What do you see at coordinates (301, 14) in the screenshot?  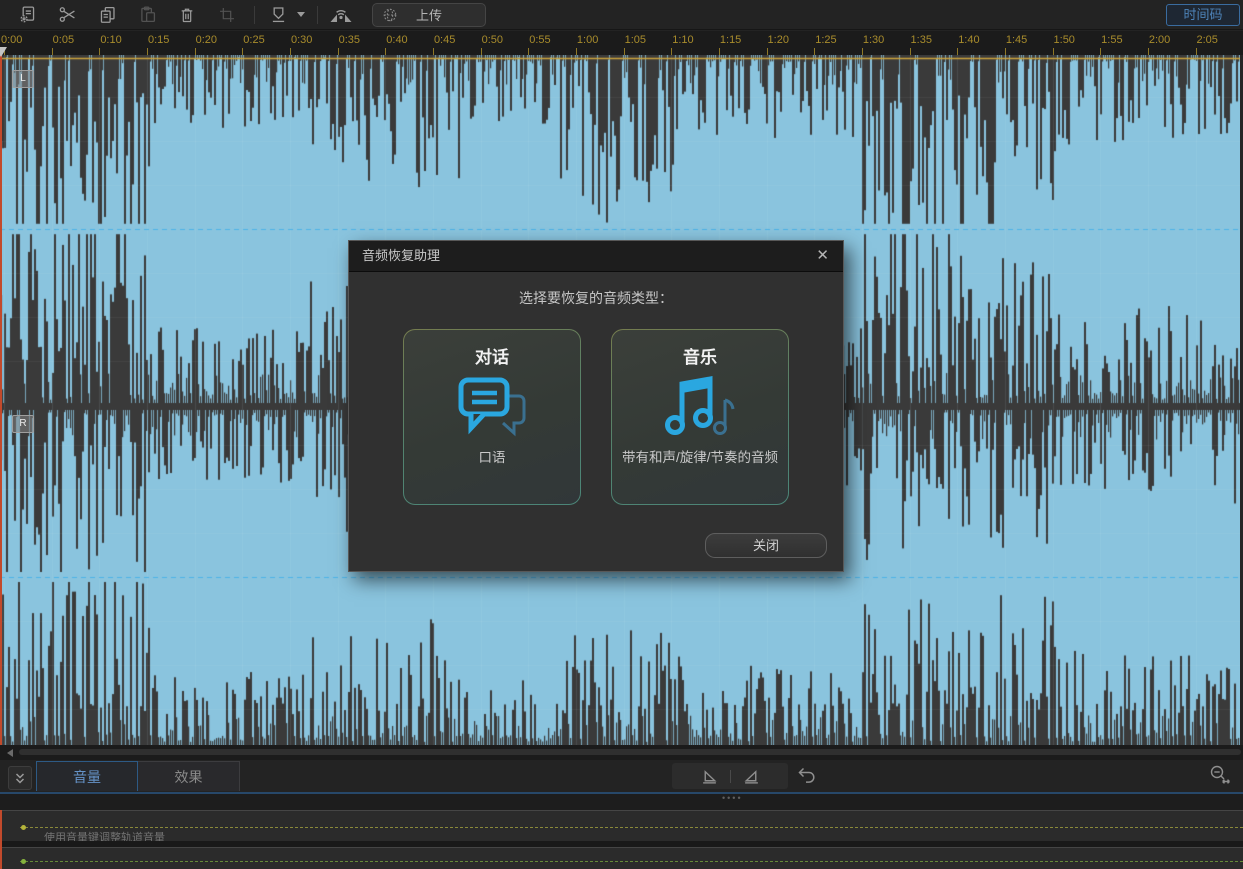 I see `marker-dropdown-caret-icon` at bounding box center [301, 14].